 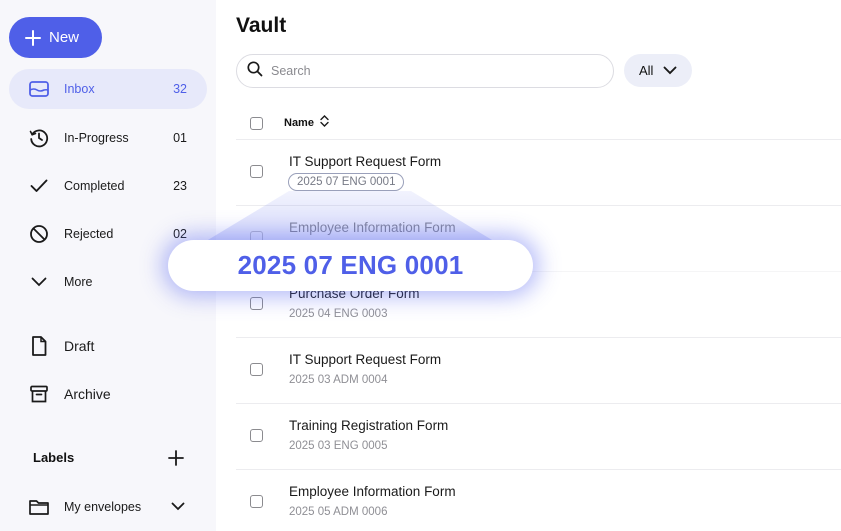 I want to click on sidebar-item-my-envelopes: My envelopes, so click(x=108, y=507).